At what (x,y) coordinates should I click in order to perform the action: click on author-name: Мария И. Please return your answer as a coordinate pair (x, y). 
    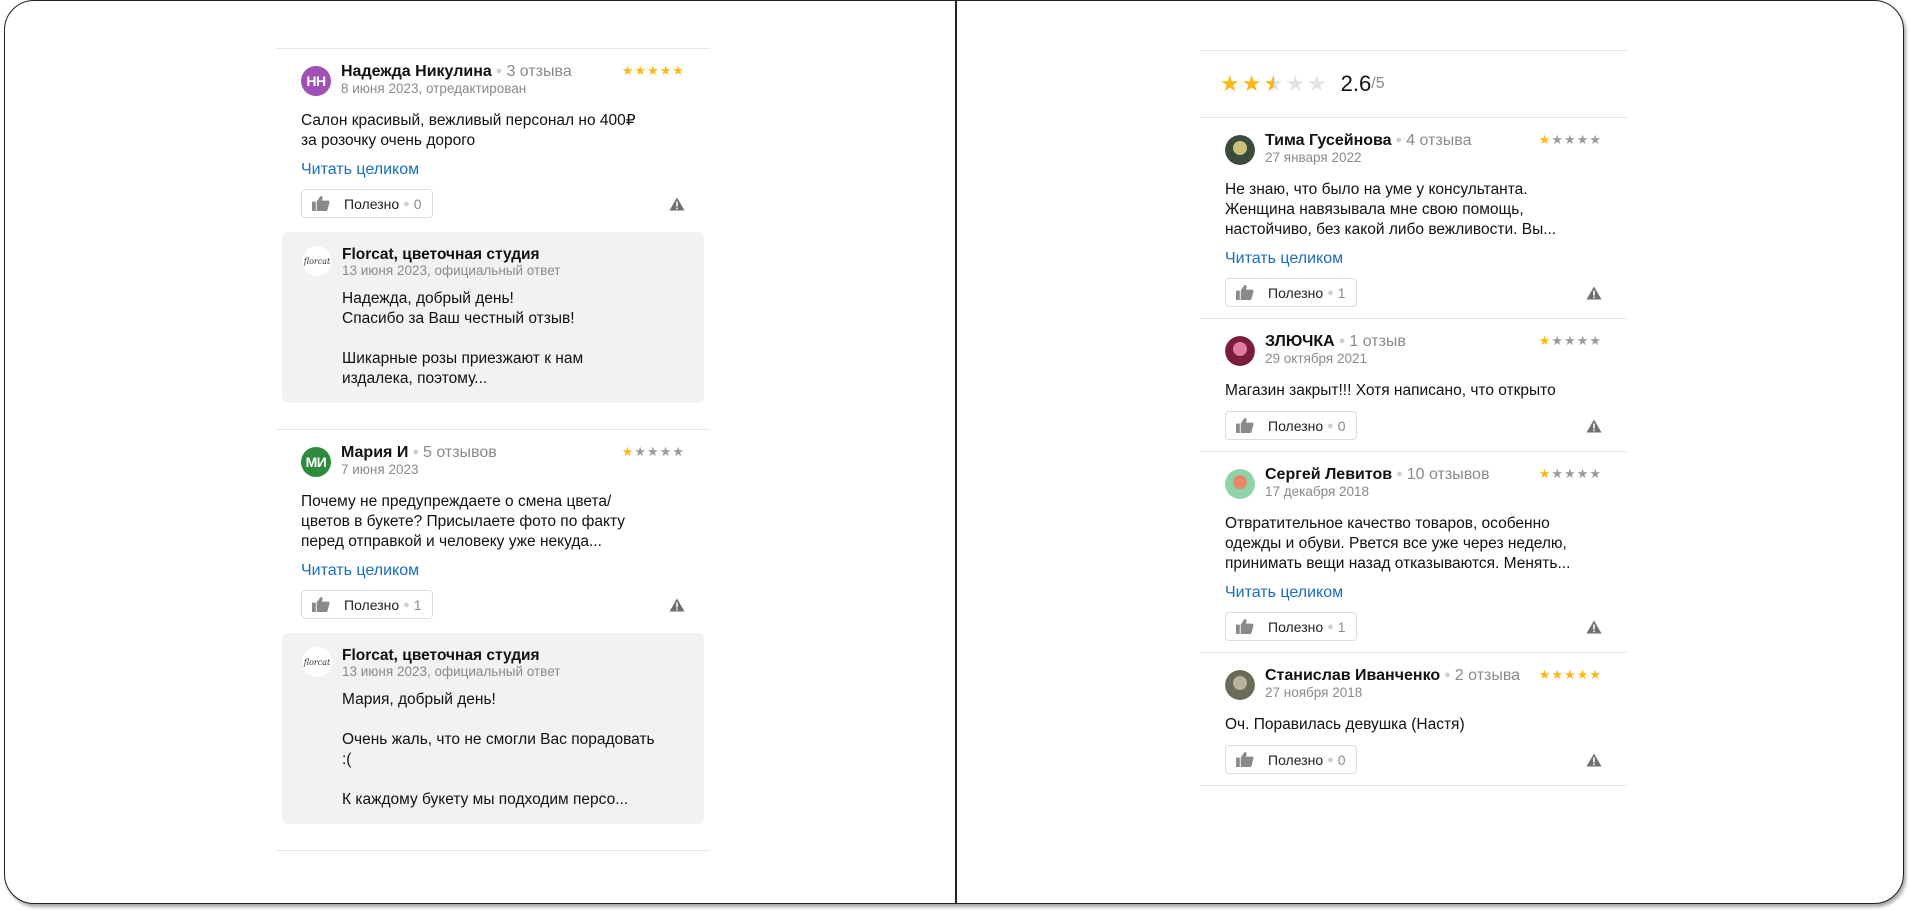
    Looking at the image, I should click on (374, 452).